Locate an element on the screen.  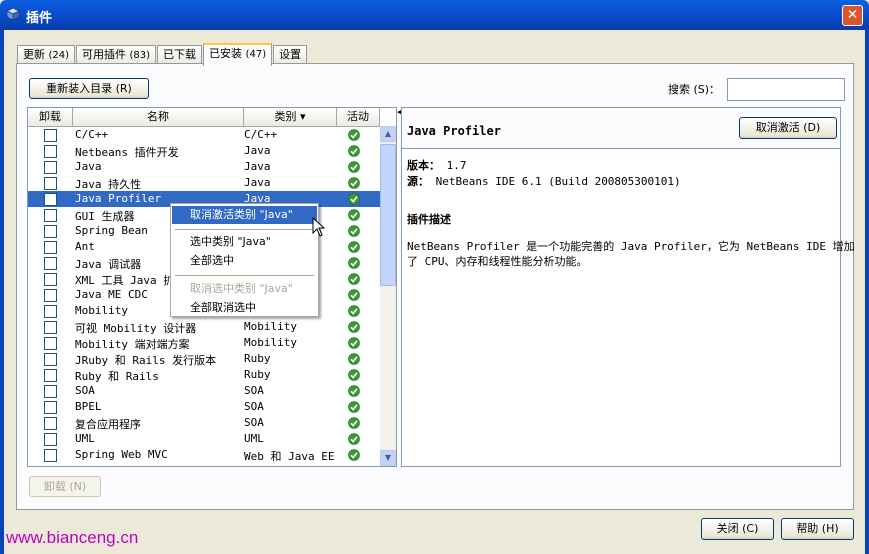
close-window-button: ✕ is located at coordinates (852, 15).